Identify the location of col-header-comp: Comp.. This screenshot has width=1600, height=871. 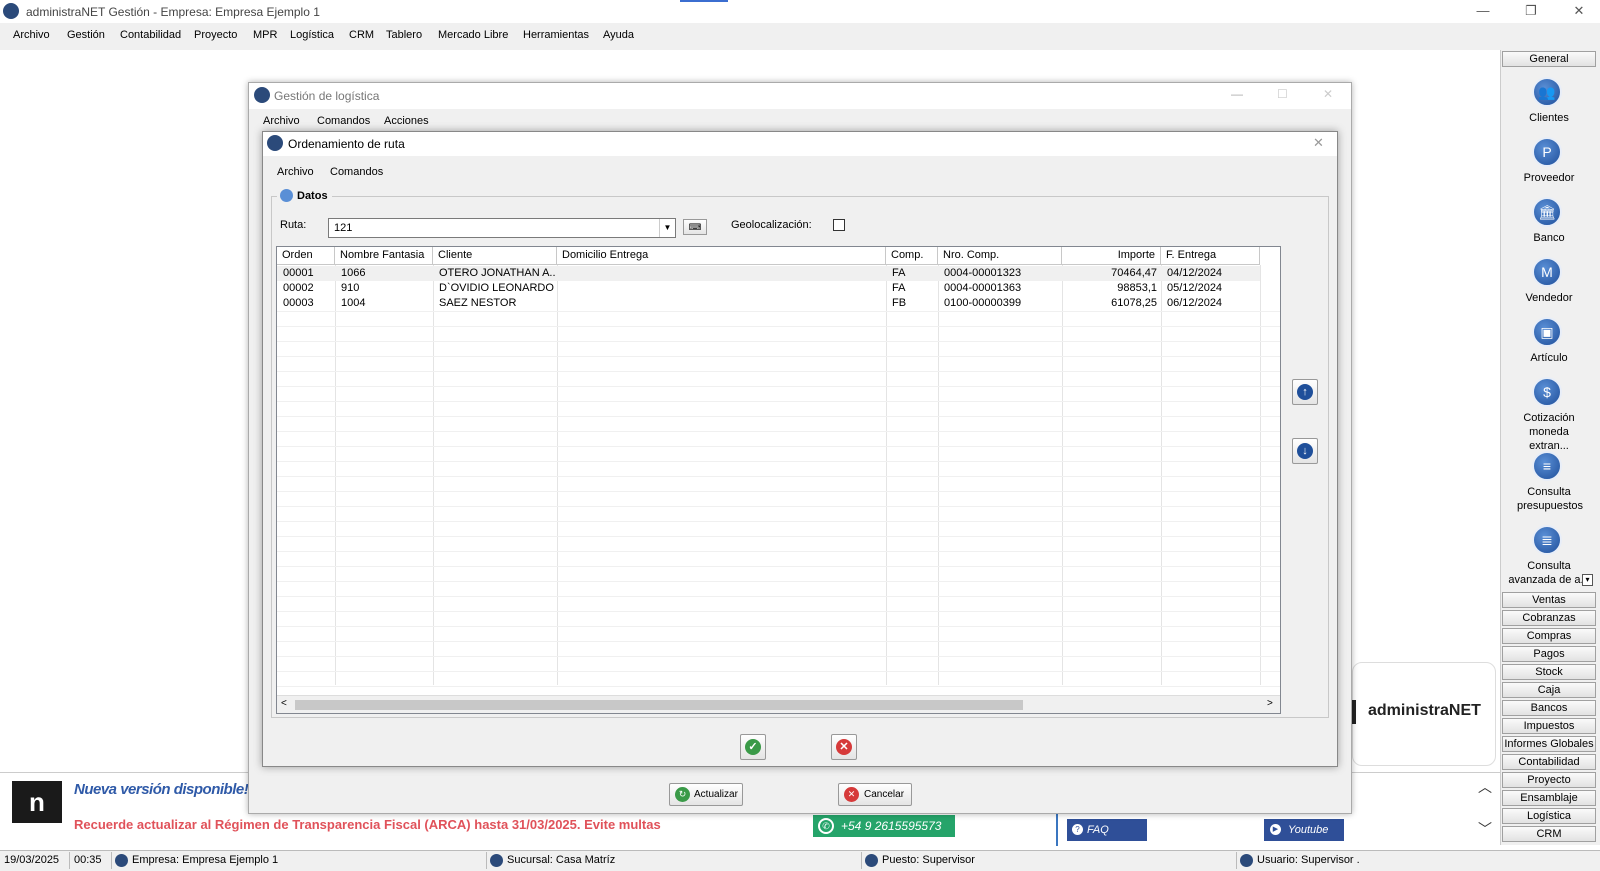
(912, 256).